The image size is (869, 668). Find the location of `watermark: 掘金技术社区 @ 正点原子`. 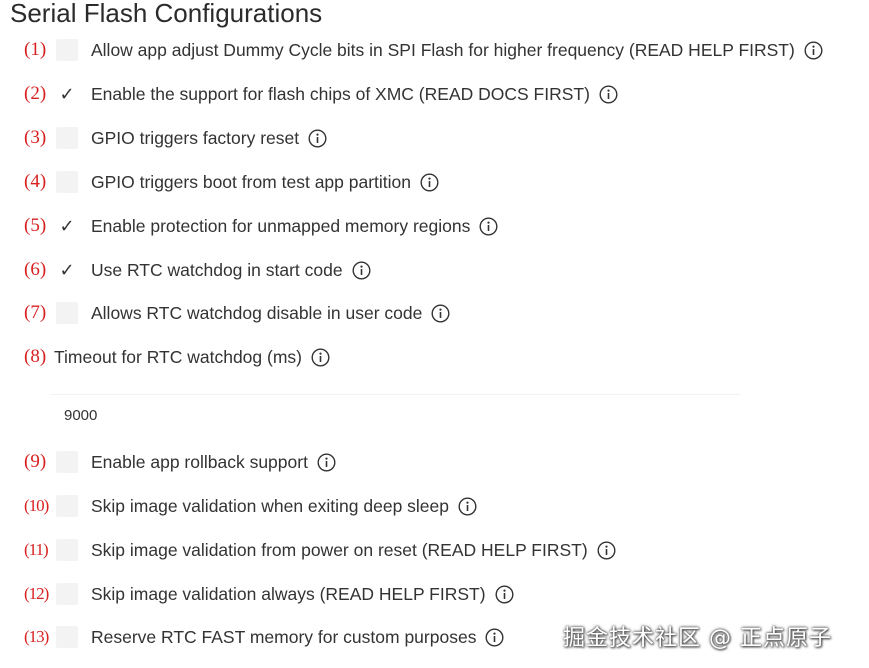

watermark: 掘金技术社区 @ 正点原子 is located at coordinates (697, 638).